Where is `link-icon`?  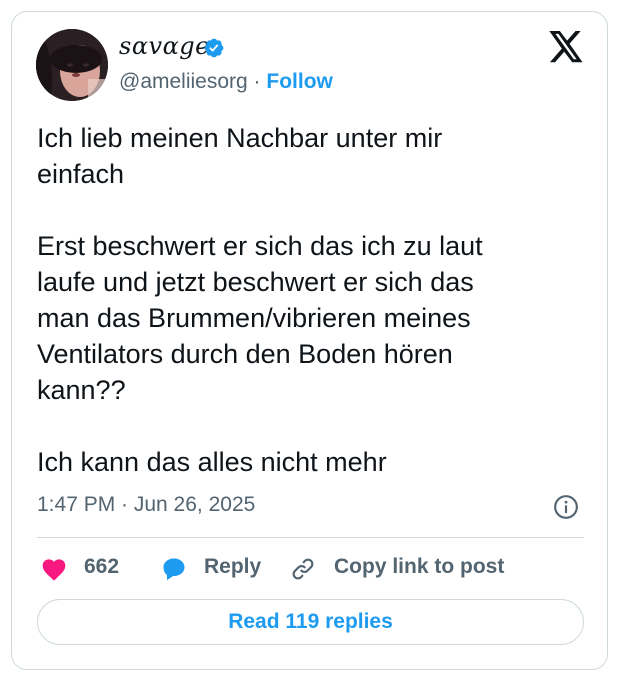 link-icon is located at coordinates (303, 569).